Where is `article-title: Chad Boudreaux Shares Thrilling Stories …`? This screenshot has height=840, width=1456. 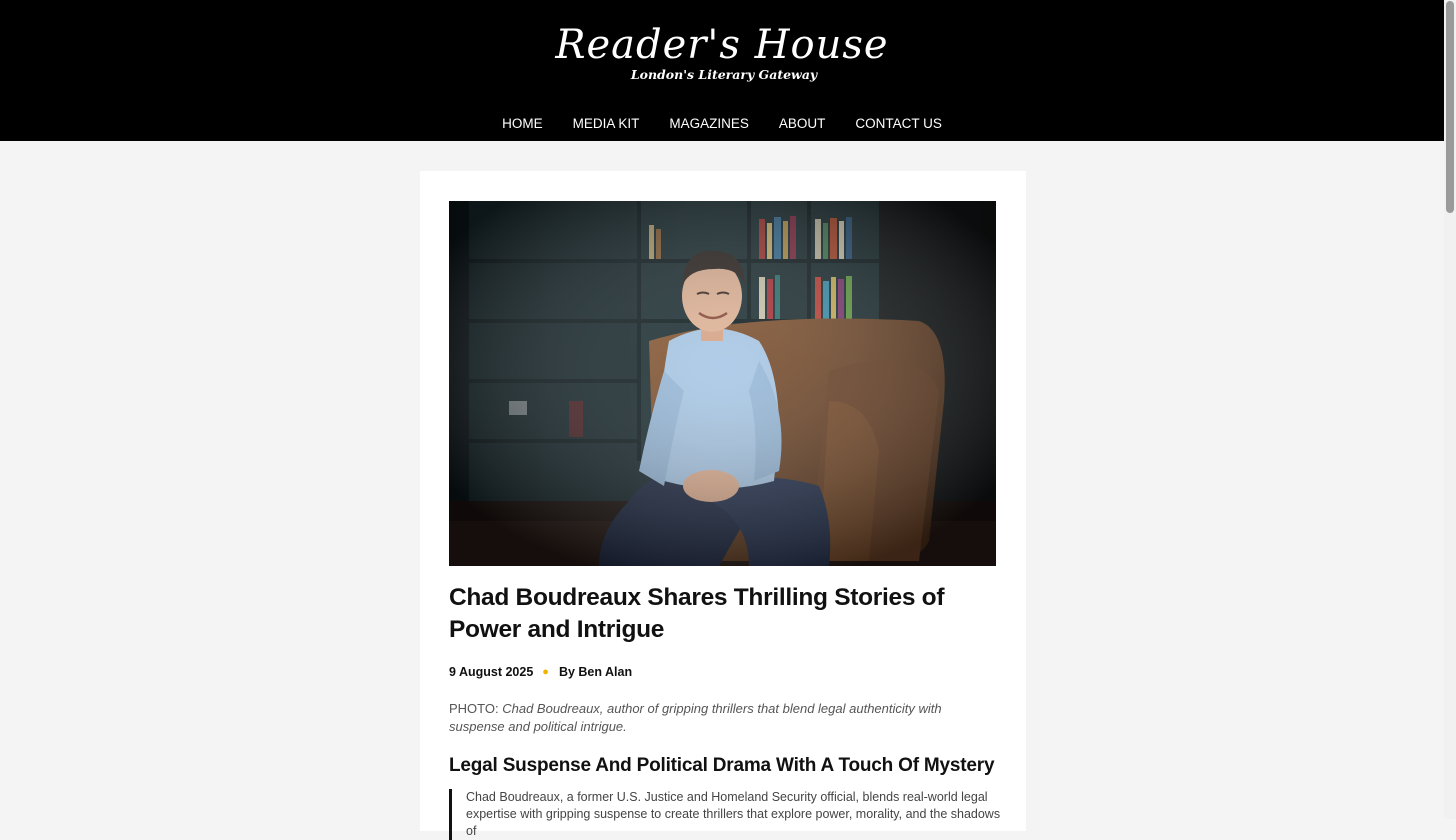 article-title: Chad Boudreaux Shares Thrilling Stories … is located at coordinates (697, 613).